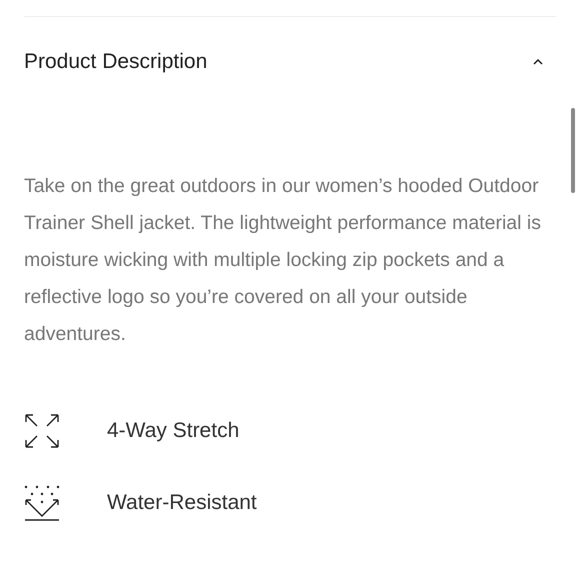 The width and height of the screenshot is (580, 580). What do you see at coordinates (538, 62) in the screenshot?
I see `chevron-icon` at bounding box center [538, 62].